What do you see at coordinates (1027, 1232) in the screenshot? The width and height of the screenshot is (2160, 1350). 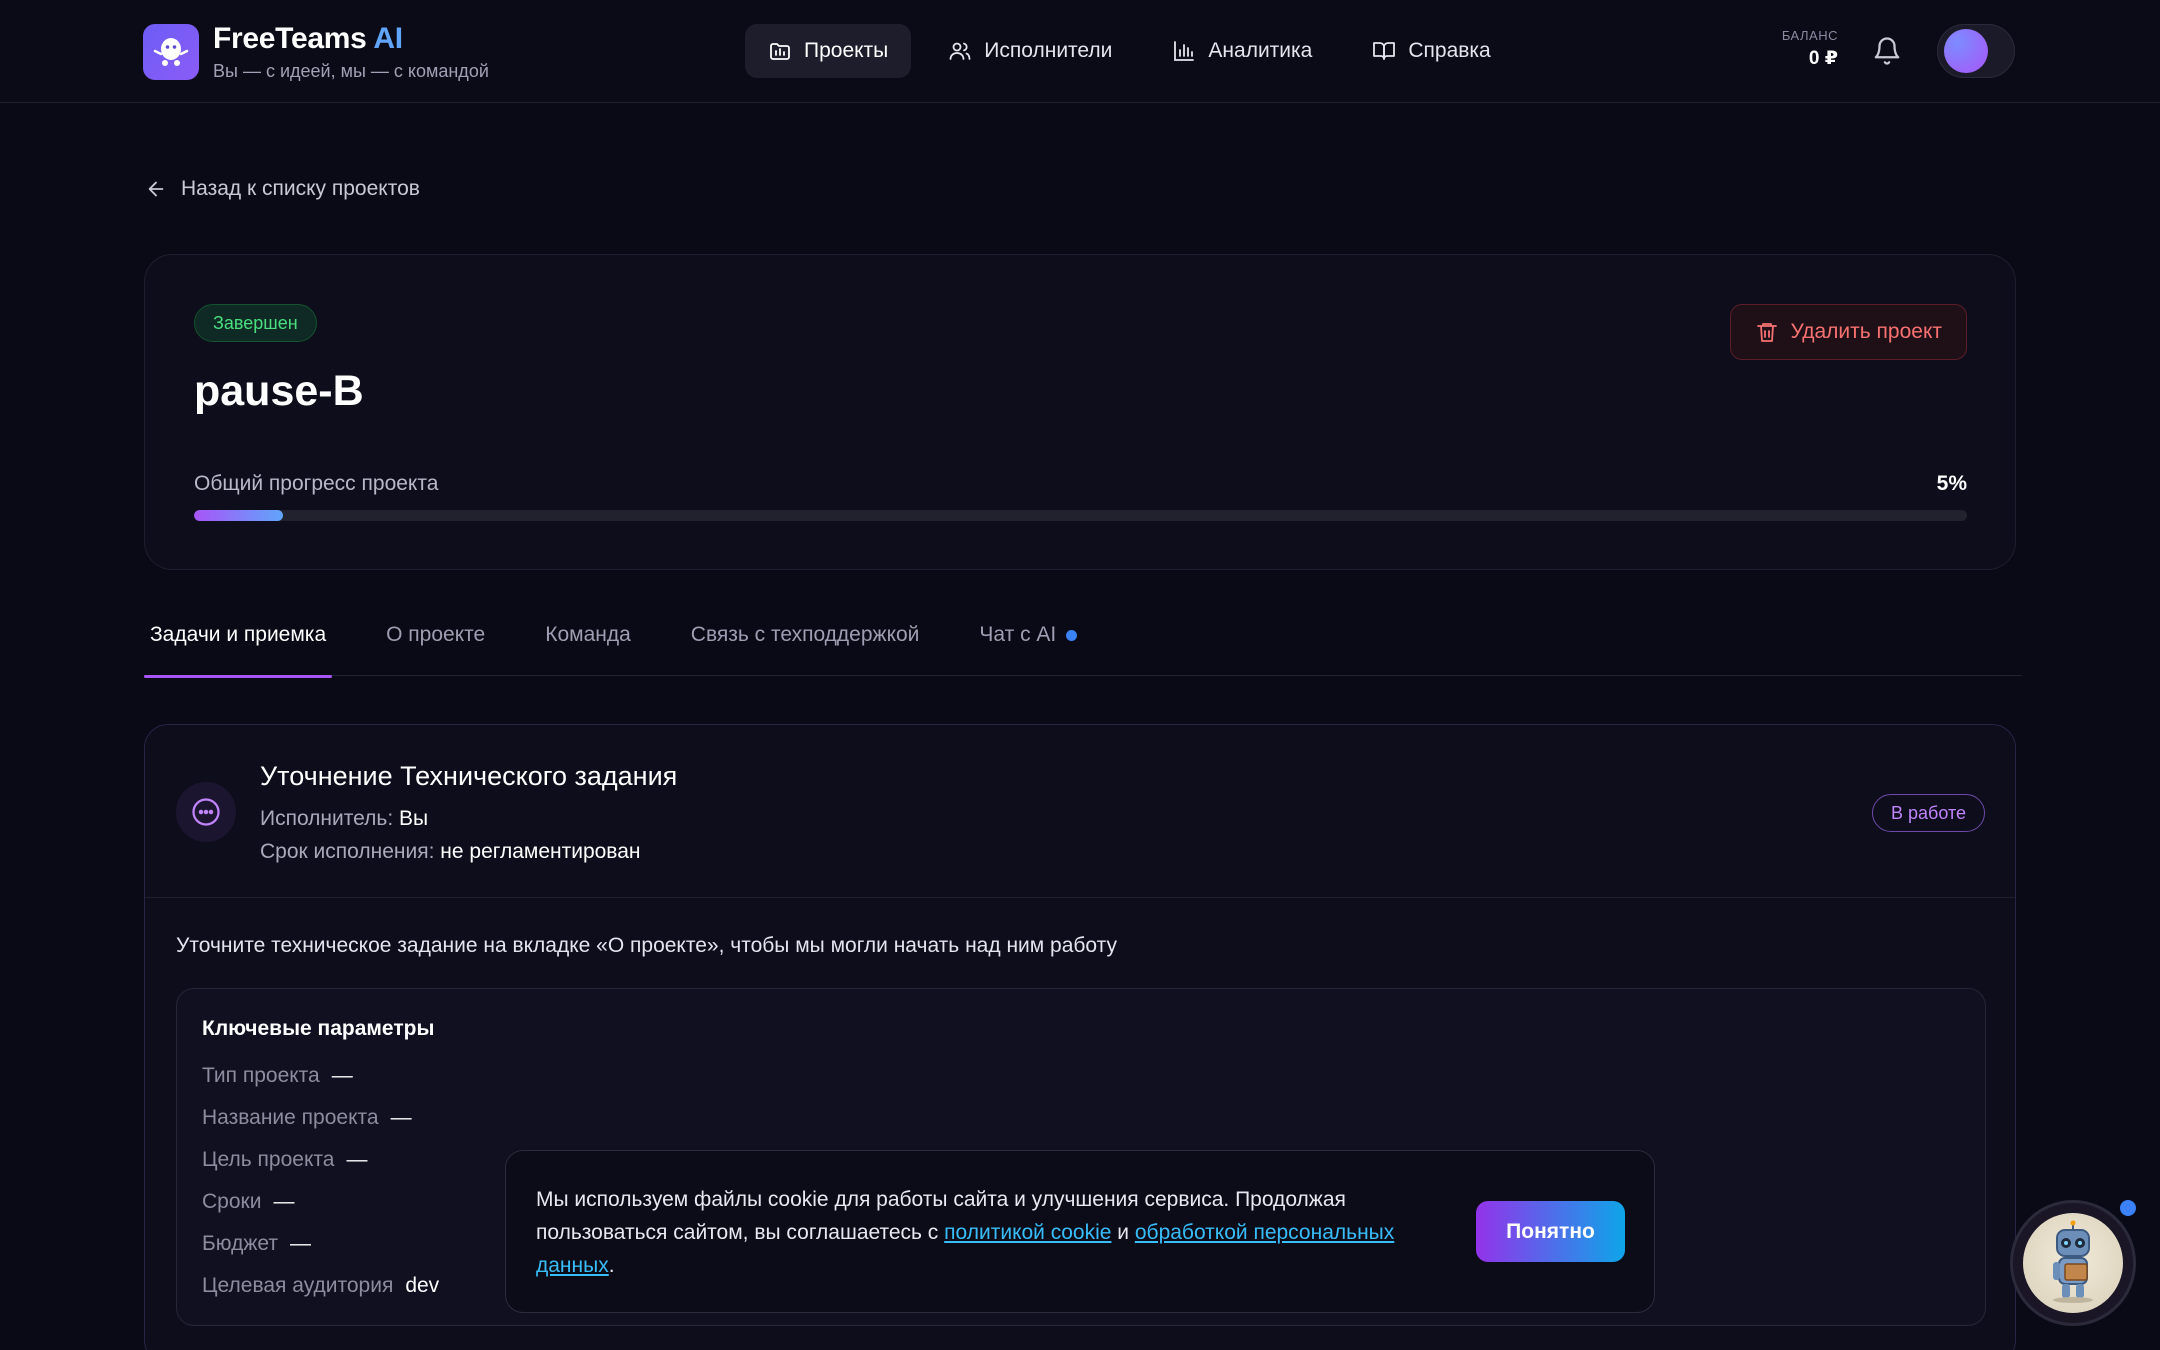 I see `cookie-policy-link: политикой cookie` at bounding box center [1027, 1232].